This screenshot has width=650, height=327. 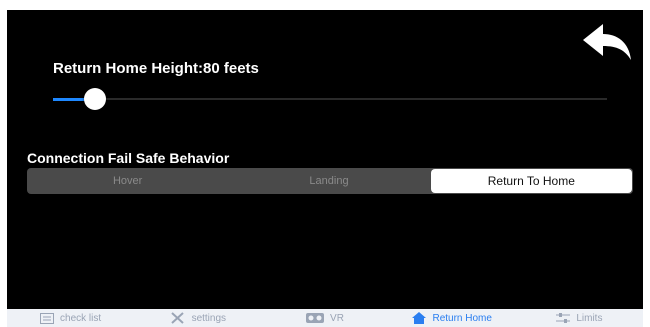 I want to click on tab-label: Limits, so click(x=589, y=318).